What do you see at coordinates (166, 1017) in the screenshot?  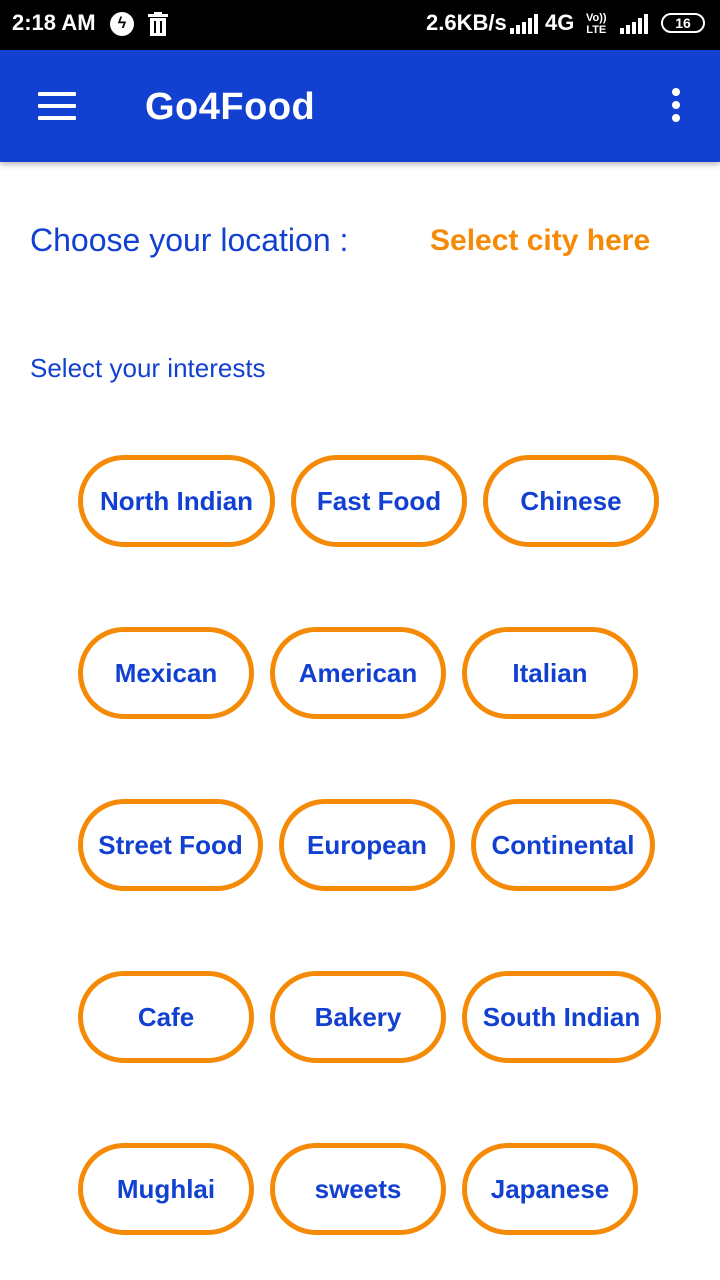 I see `interest-chip-cafe: Cafe` at bounding box center [166, 1017].